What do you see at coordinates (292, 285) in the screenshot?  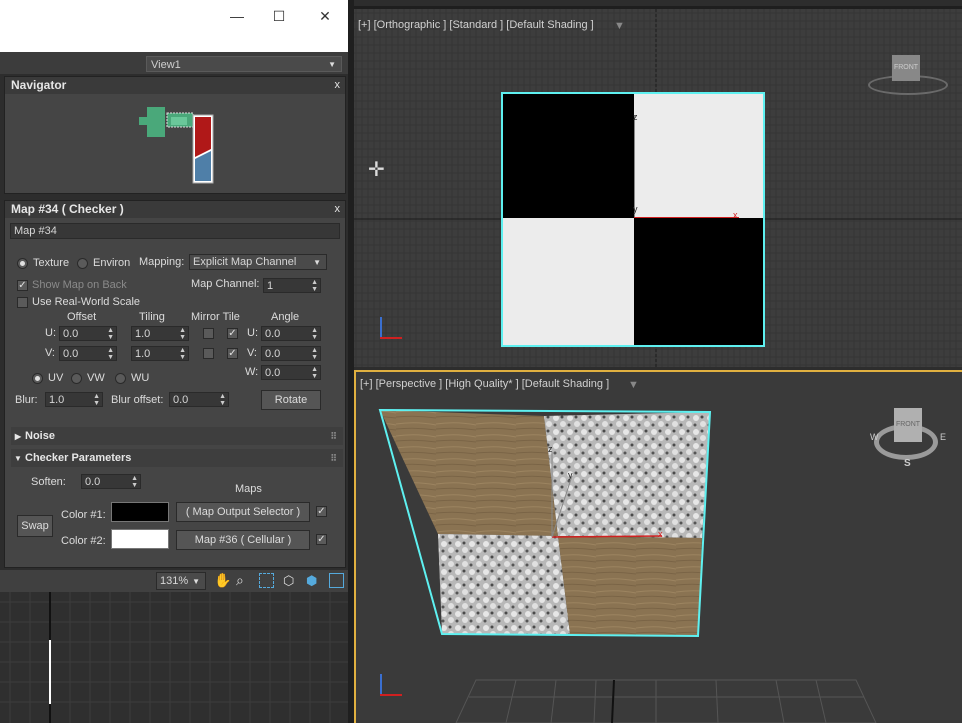 I see `map-channel-spinner: 1 ▲ ▼` at bounding box center [292, 285].